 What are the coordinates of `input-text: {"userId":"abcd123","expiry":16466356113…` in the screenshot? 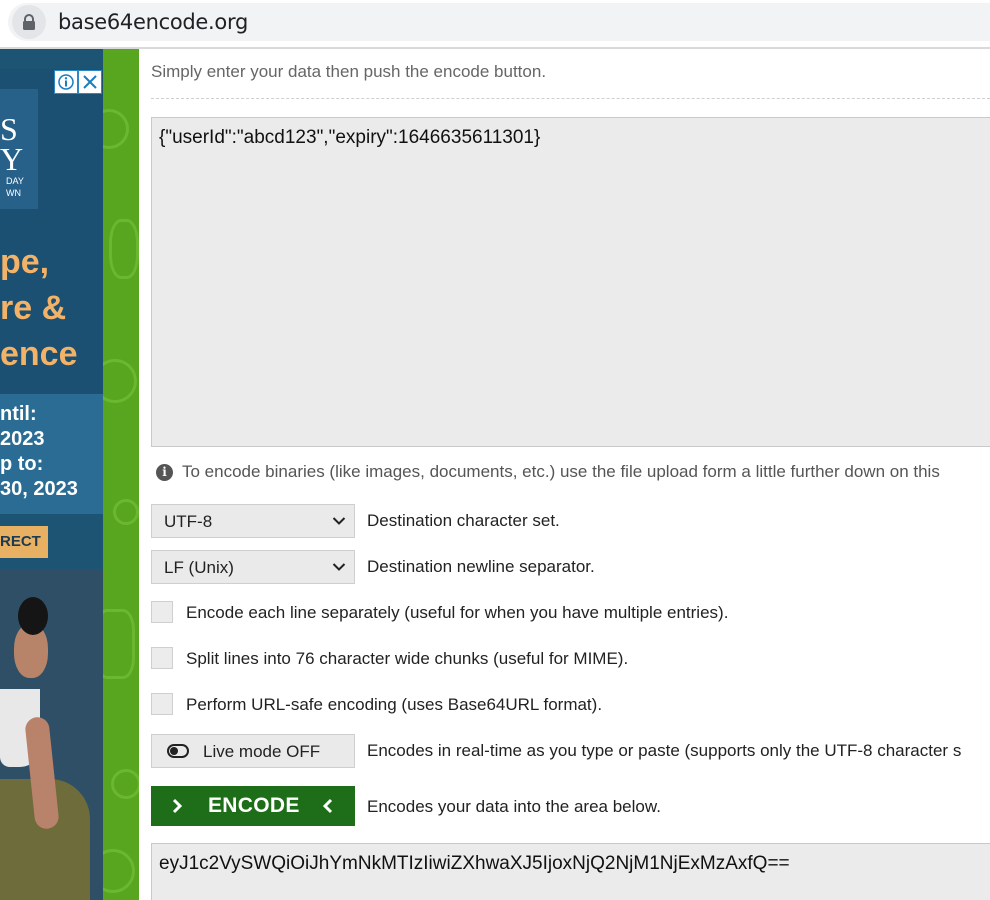 It's located at (350, 137).